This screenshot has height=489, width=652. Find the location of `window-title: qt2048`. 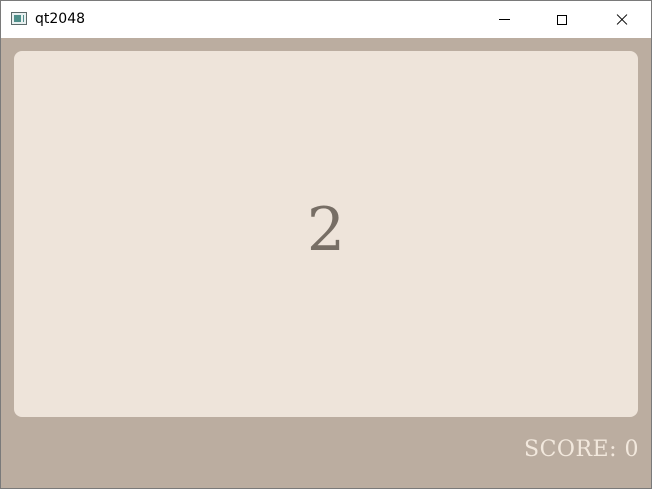

window-title: qt2048 is located at coordinates (60, 19).